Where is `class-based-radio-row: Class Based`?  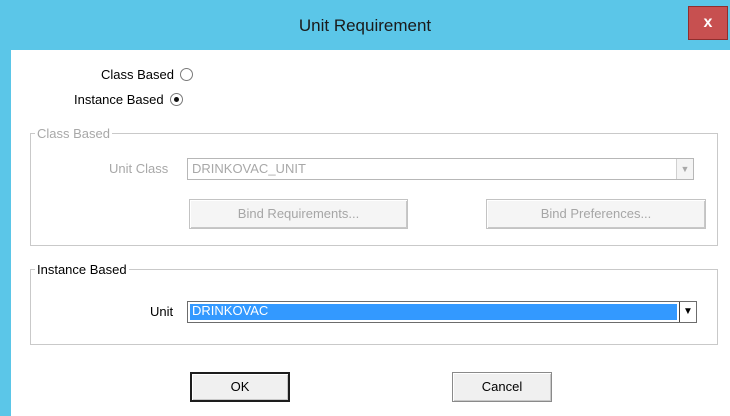 class-based-radio-row: Class Based is located at coordinates (147, 74).